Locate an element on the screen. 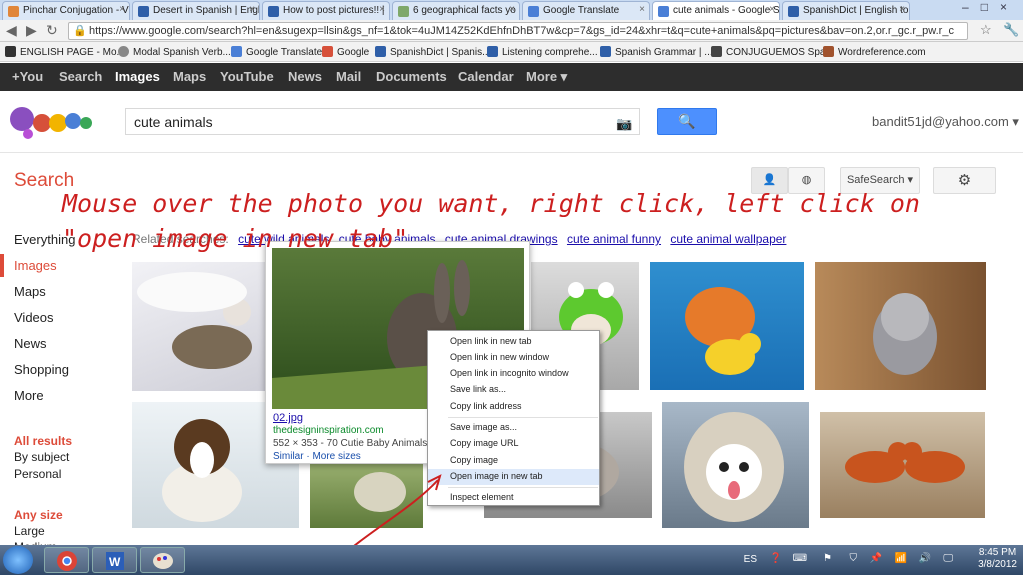 The image size is (1023, 579). gbar-item: Search is located at coordinates (80, 76).